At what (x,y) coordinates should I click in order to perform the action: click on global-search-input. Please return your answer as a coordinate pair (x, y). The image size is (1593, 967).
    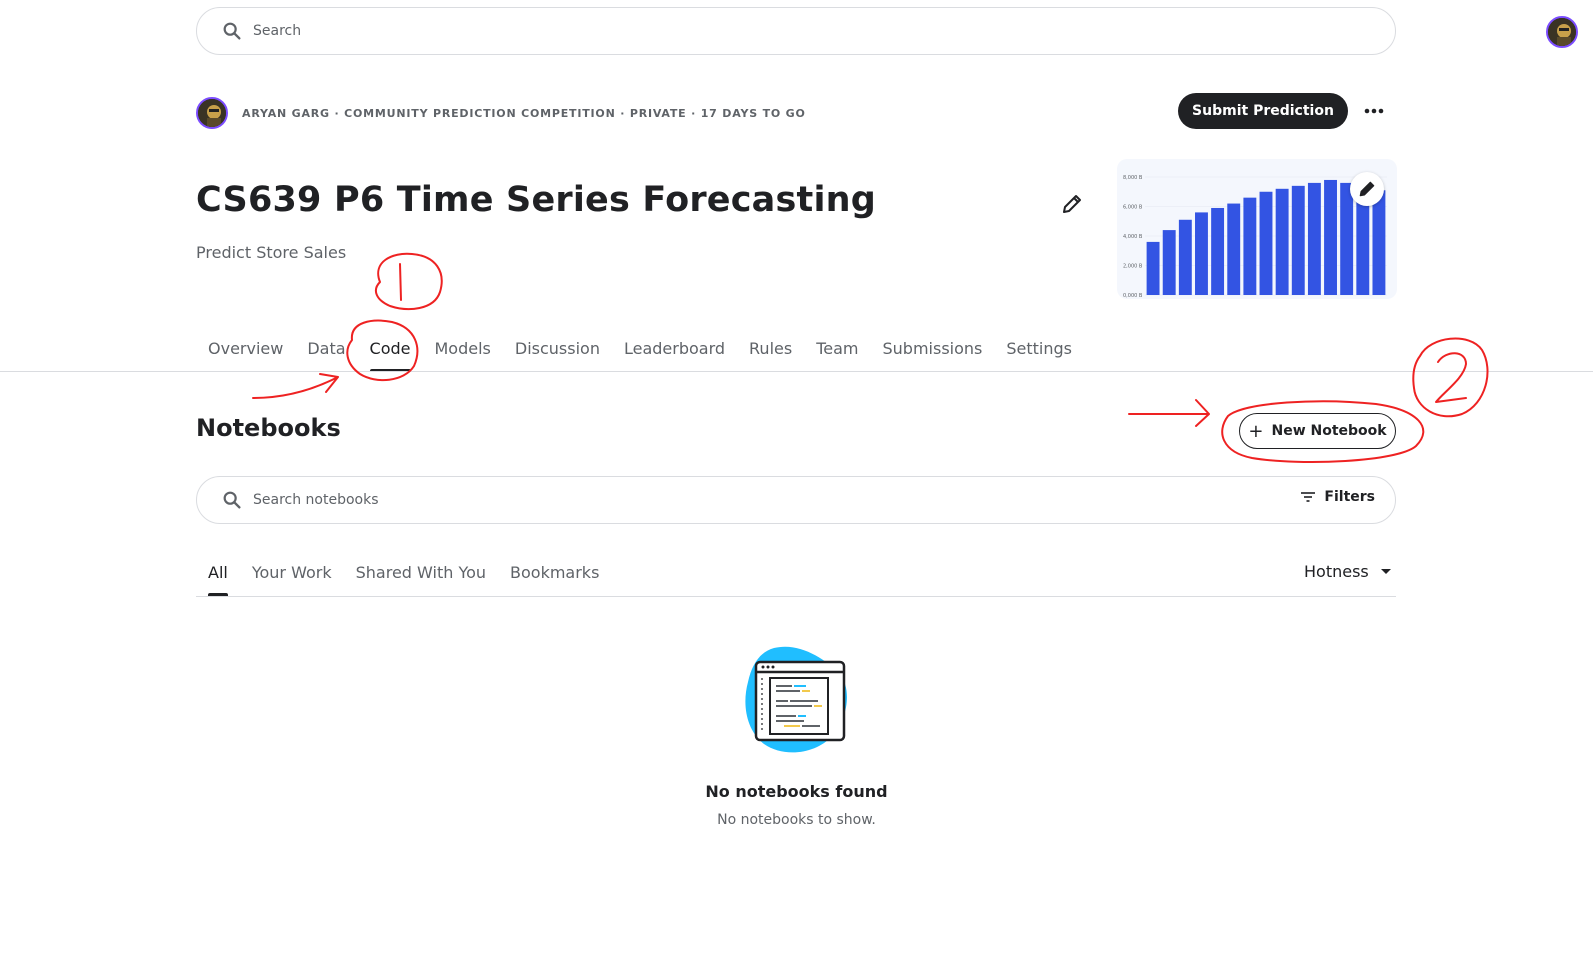
    Looking at the image, I should click on (753, 31).